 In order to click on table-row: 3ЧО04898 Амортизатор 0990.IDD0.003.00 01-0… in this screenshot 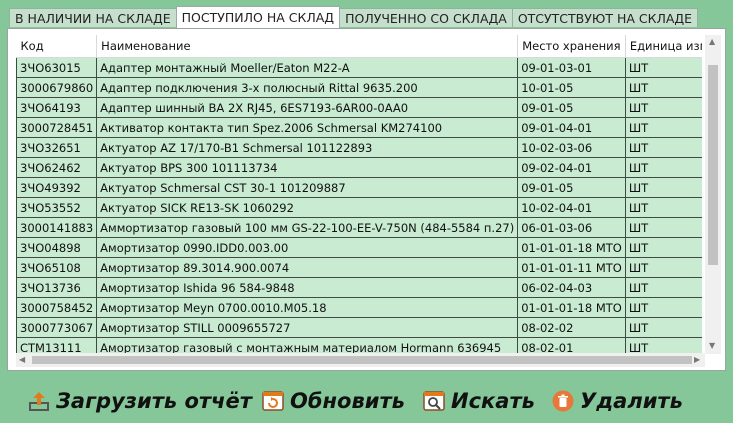, I will do `click(359, 247)`.